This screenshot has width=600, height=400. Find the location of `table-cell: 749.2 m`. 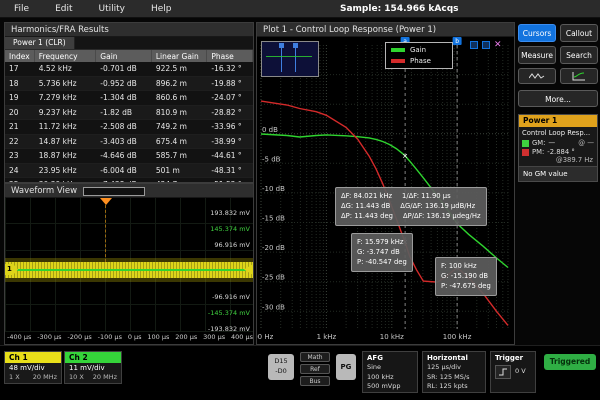

table-cell: 749.2 m is located at coordinates (171, 127).